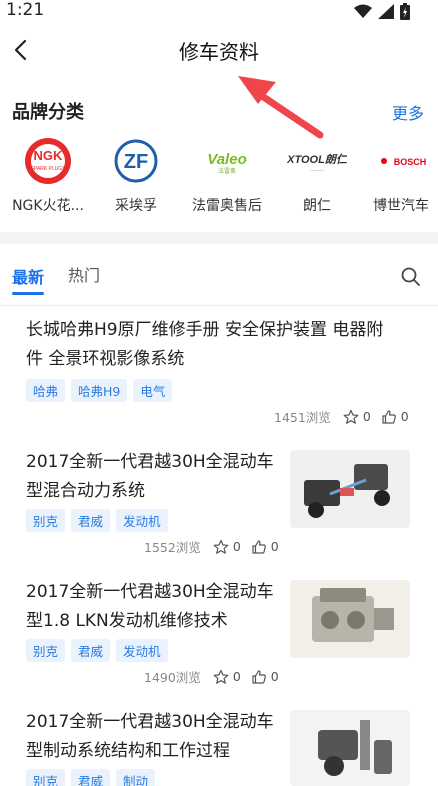 This screenshot has height=786, width=438. Describe the element at coordinates (219, 238) in the screenshot. I see `section-divider` at that location.